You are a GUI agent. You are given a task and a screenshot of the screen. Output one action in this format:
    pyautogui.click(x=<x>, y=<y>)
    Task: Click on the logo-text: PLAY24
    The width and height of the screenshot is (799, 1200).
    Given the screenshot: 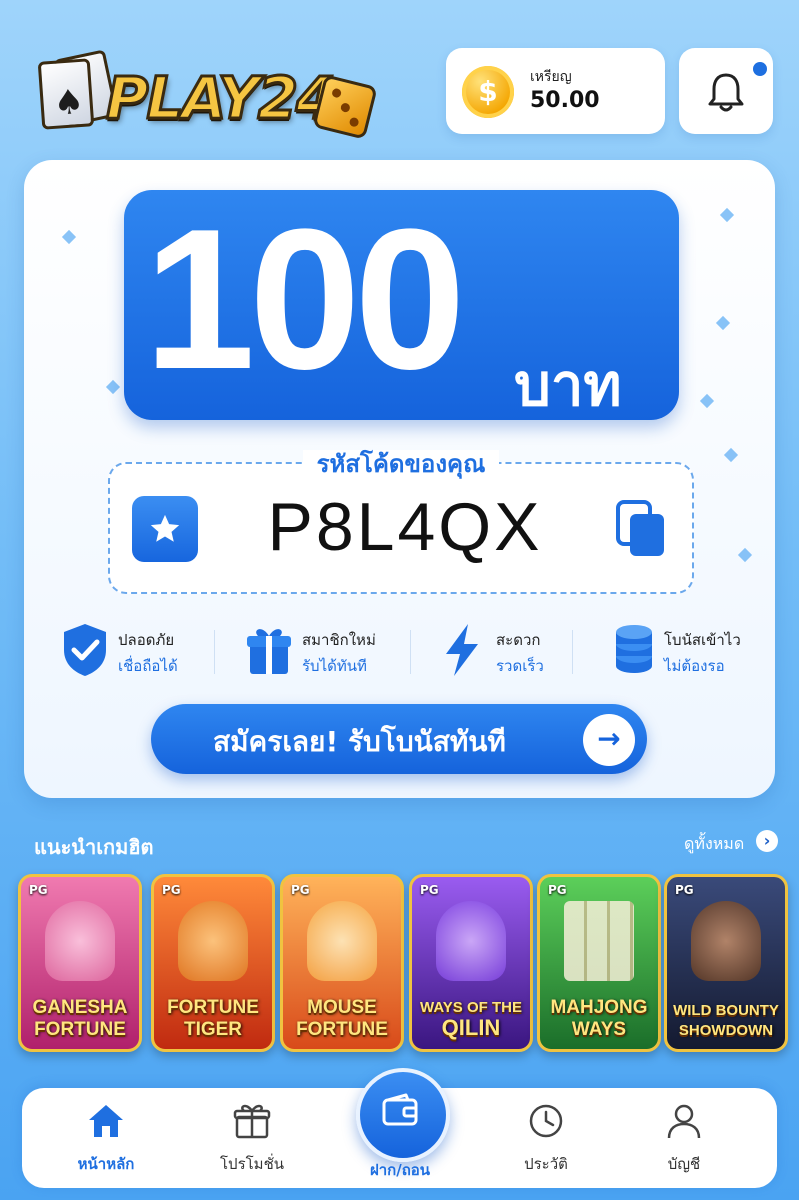 What is the action you would take?
    pyautogui.click(x=220, y=98)
    